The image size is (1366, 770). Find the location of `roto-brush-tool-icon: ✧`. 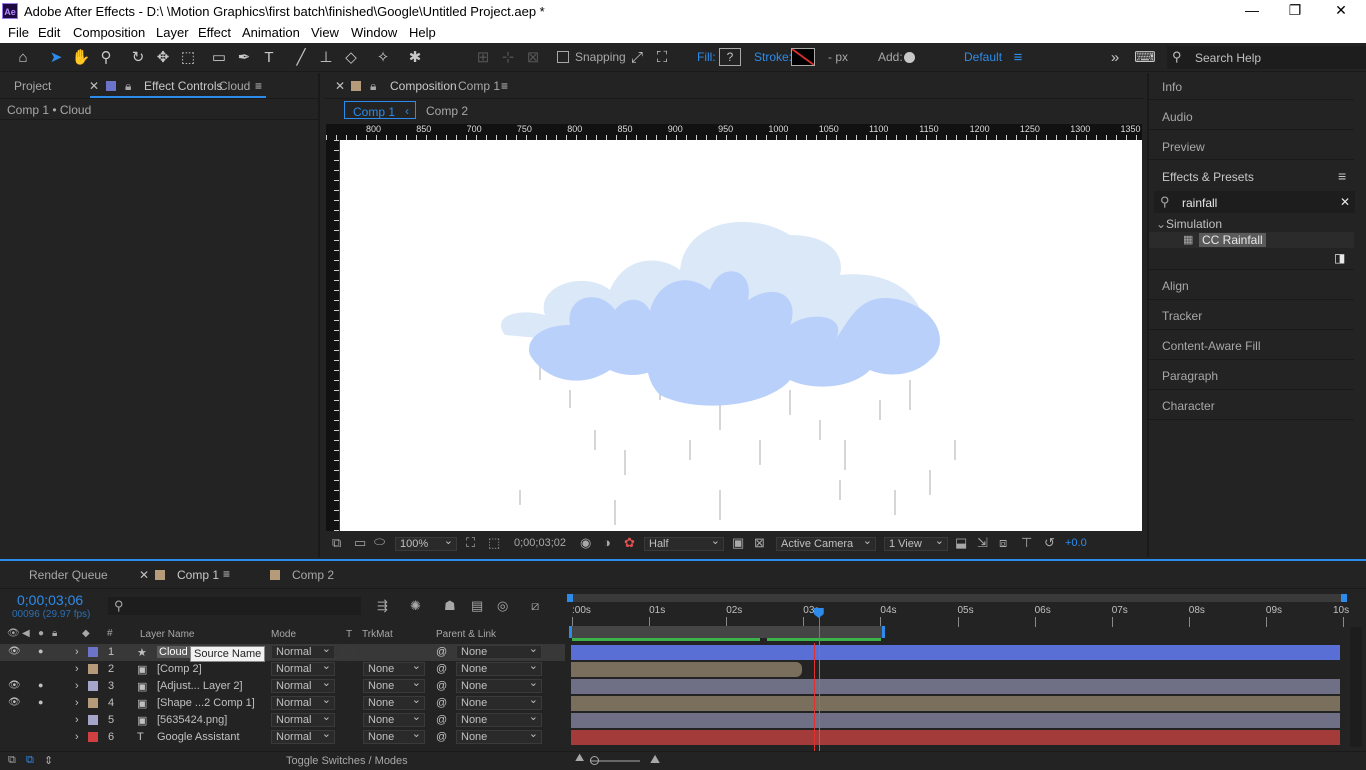

roto-brush-tool-icon: ✧ is located at coordinates (383, 58).